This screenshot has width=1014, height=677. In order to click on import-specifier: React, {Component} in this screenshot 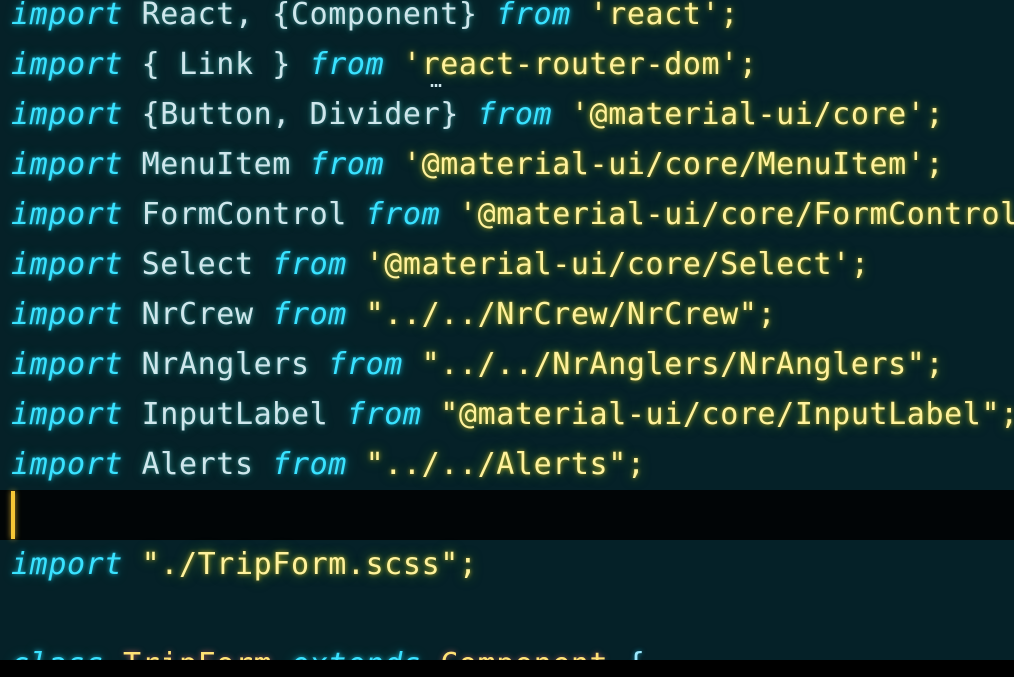, I will do `click(309, 16)`.